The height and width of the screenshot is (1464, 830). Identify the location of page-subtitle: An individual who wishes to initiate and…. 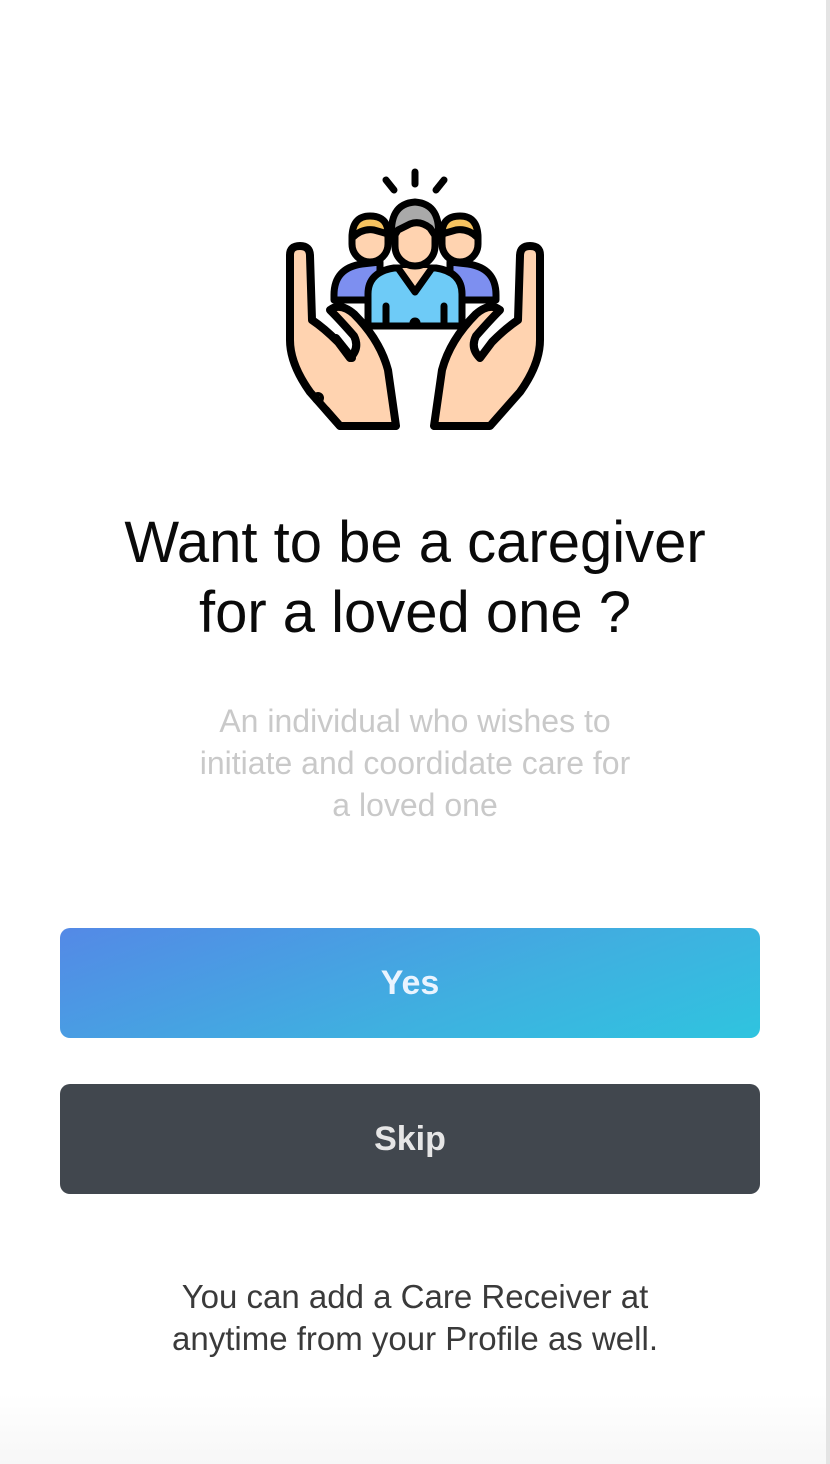
(415, 763).